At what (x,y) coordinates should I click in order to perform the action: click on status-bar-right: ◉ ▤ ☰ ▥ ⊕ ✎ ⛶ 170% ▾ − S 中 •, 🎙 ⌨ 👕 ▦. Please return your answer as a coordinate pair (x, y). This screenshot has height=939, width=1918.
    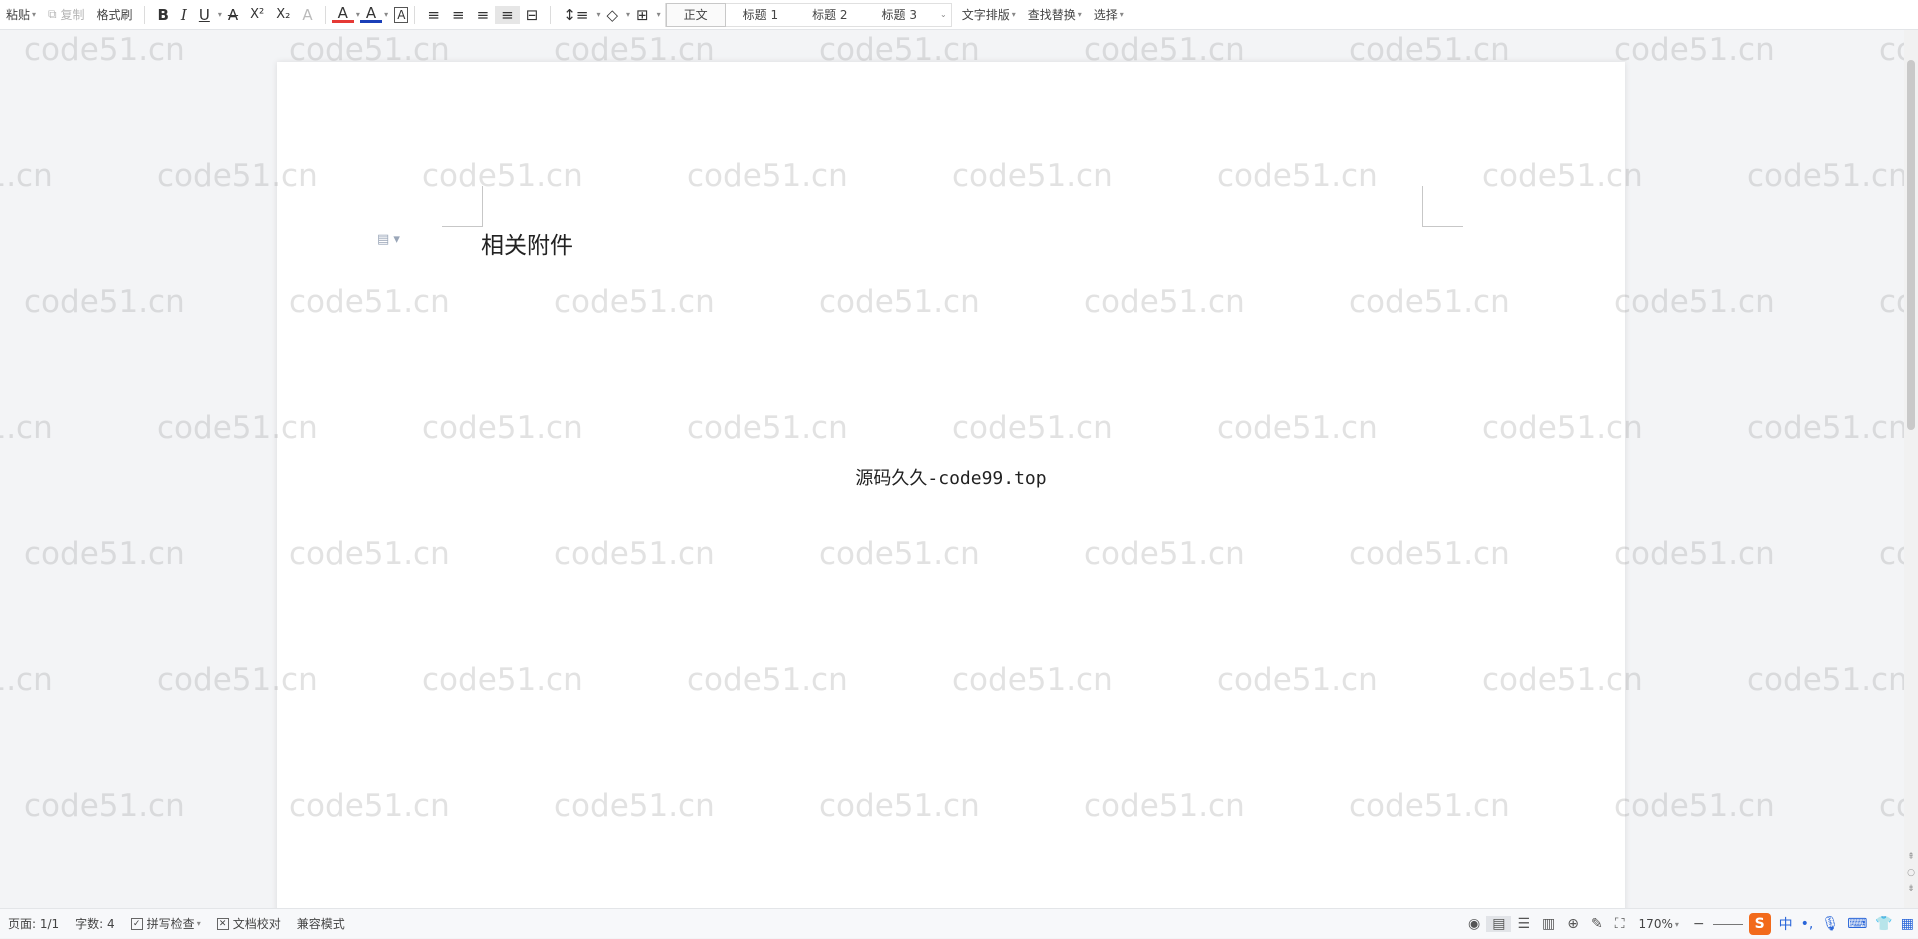
    Looking at the image, I should click on (1690, 924).